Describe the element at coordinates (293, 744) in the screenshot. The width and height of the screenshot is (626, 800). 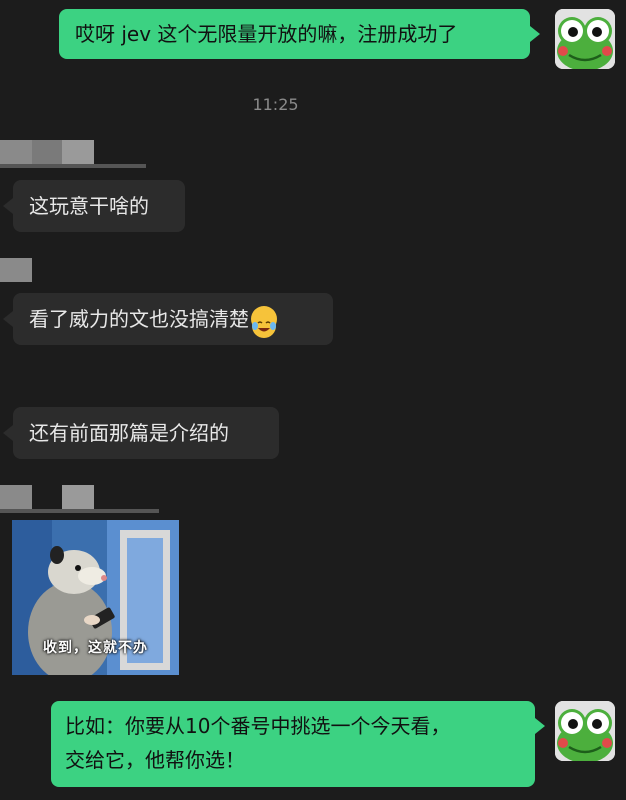
I see `outgoing-bubble: 比如：你要从10个番号中挑选一个今天看， 交给它，他帮你选！` at that location.